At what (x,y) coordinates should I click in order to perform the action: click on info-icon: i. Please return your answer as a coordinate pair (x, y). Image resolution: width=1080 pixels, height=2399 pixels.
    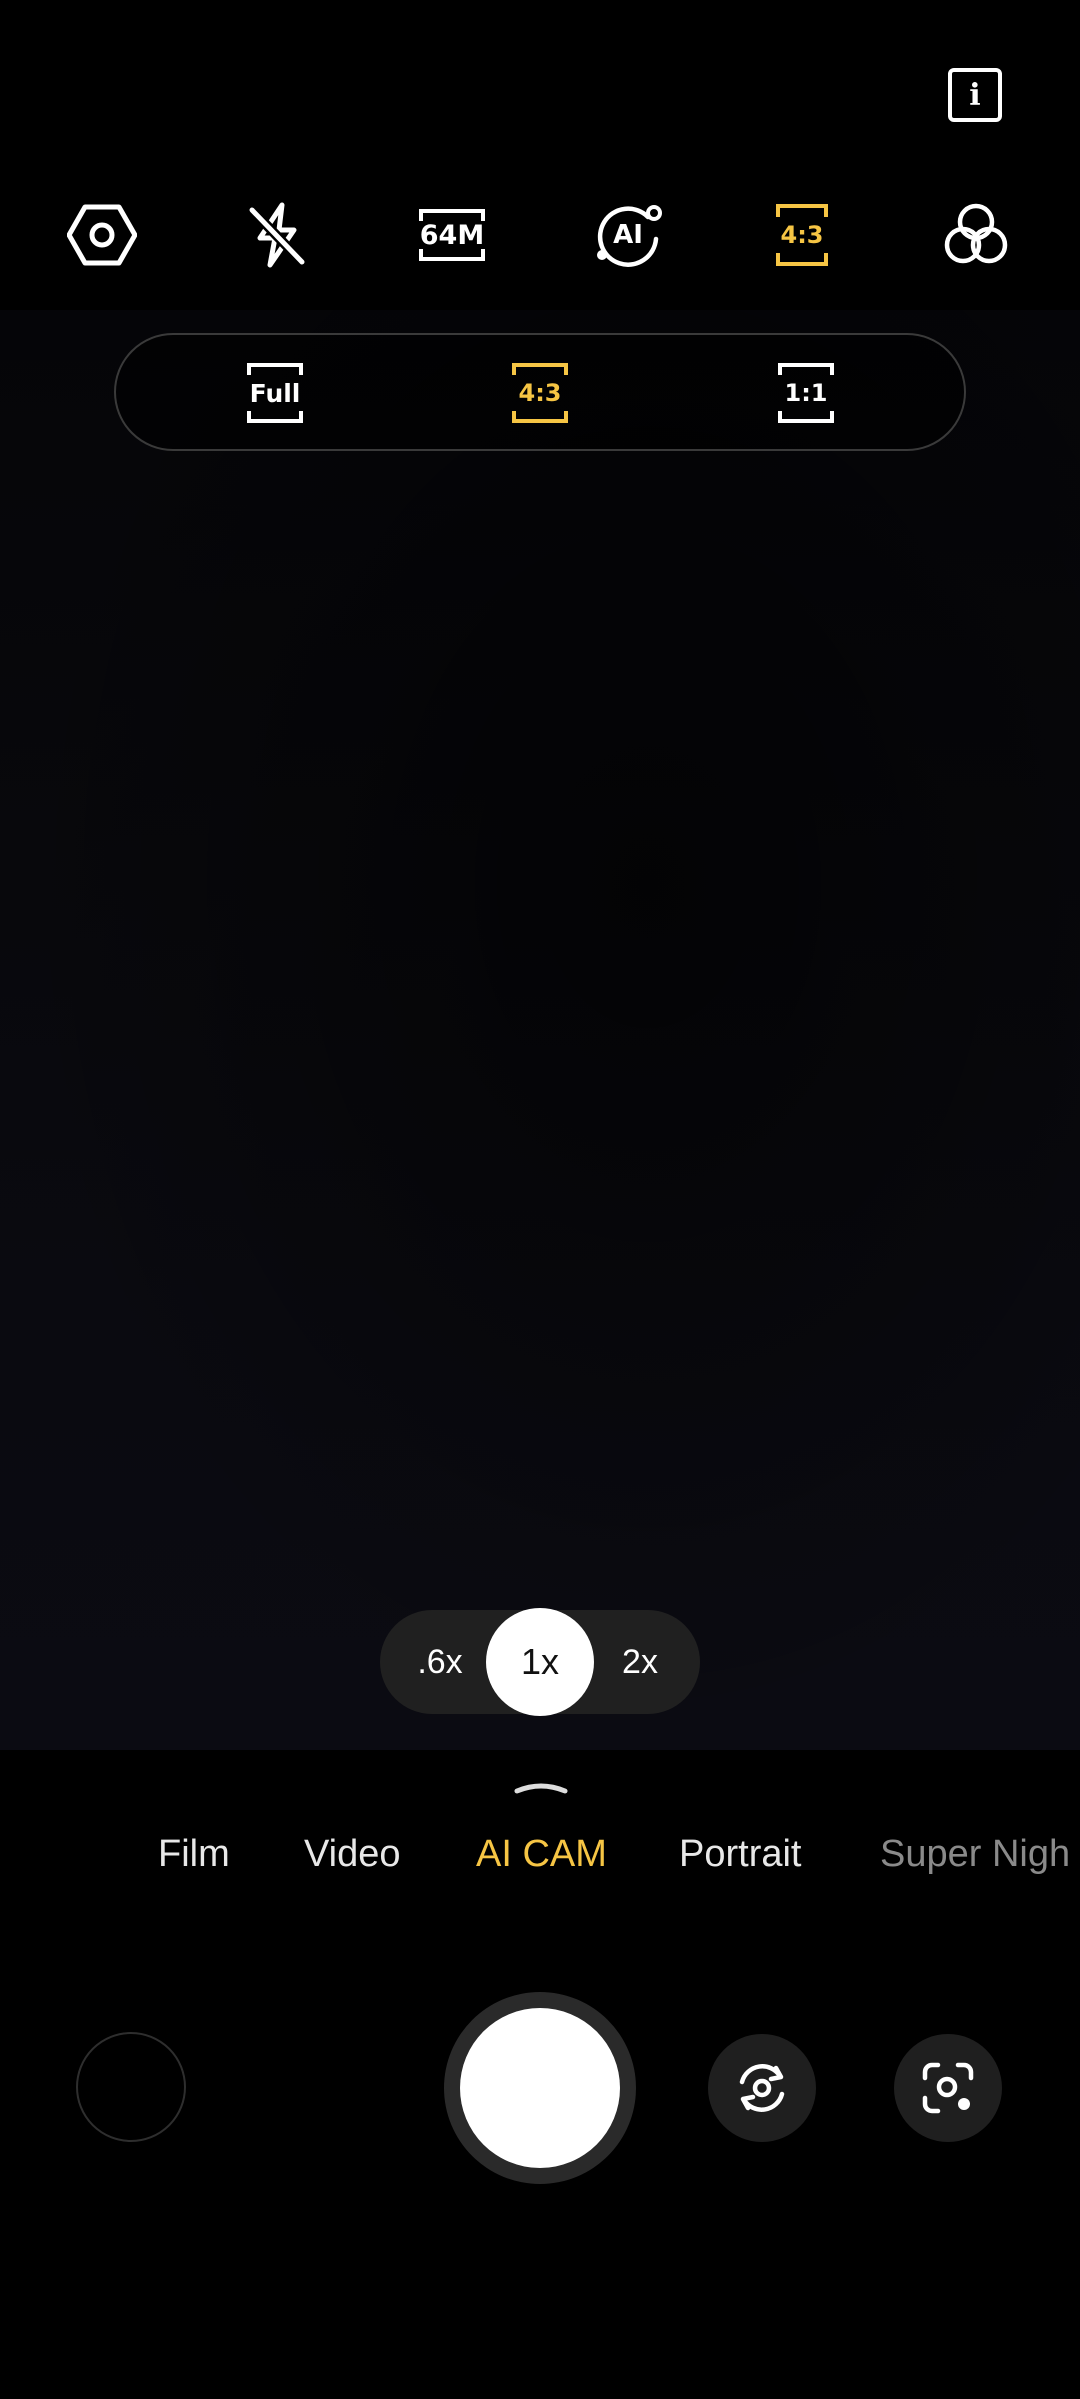
    Looking at the image, I should click on (975, 95).